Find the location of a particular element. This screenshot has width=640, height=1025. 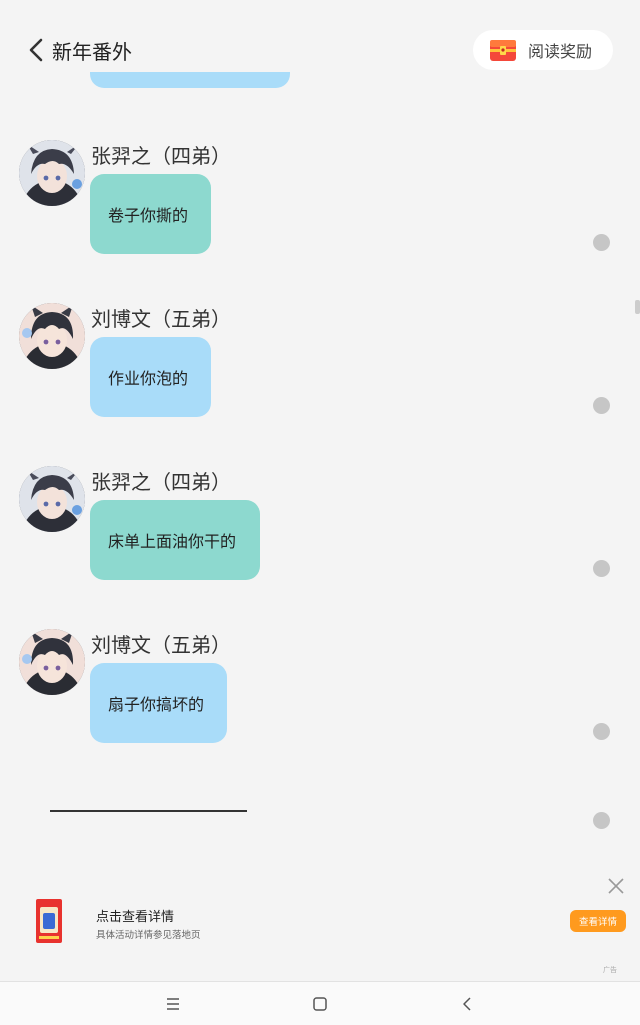

ad-banner: 点击查看详情 具体活动详情参见落地页 查看详情 广告 is located at coordinates (320, 925).